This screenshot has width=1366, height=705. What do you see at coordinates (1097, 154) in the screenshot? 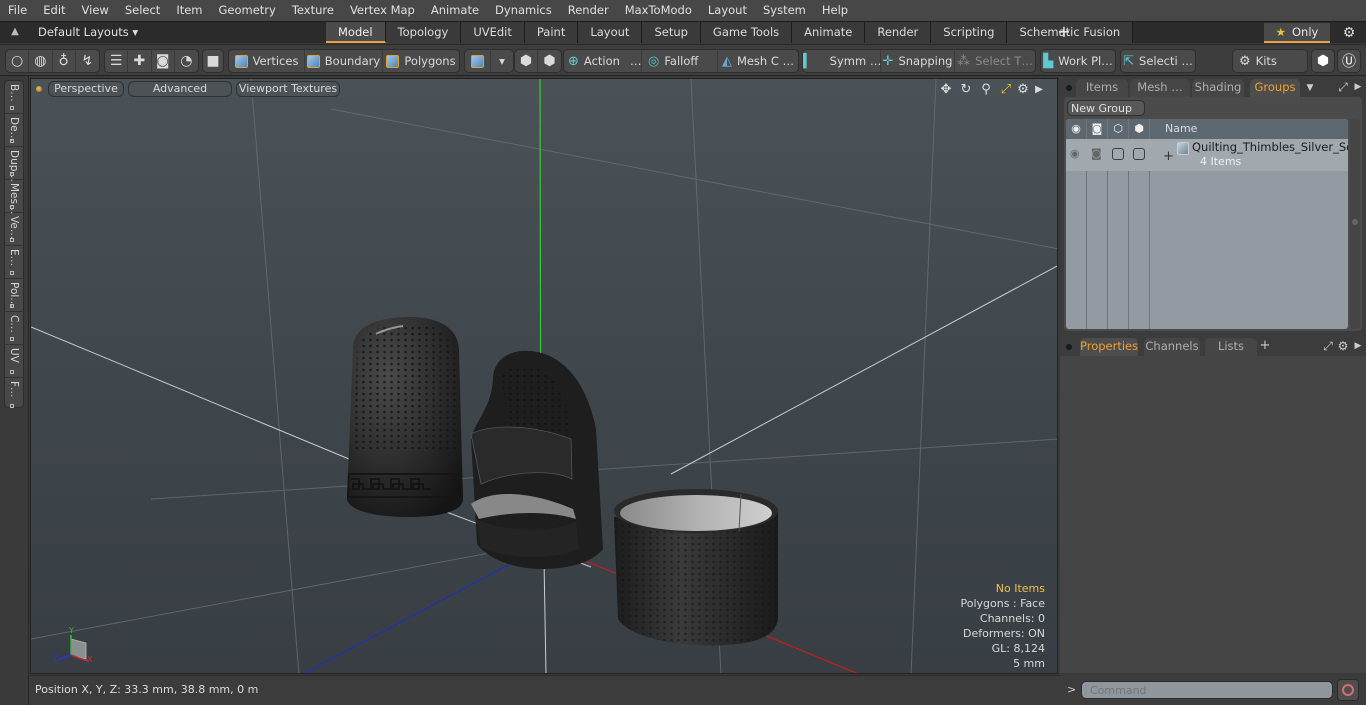
I see `row-render-camera-icon: ◙` at bounding box center [1097, 154].